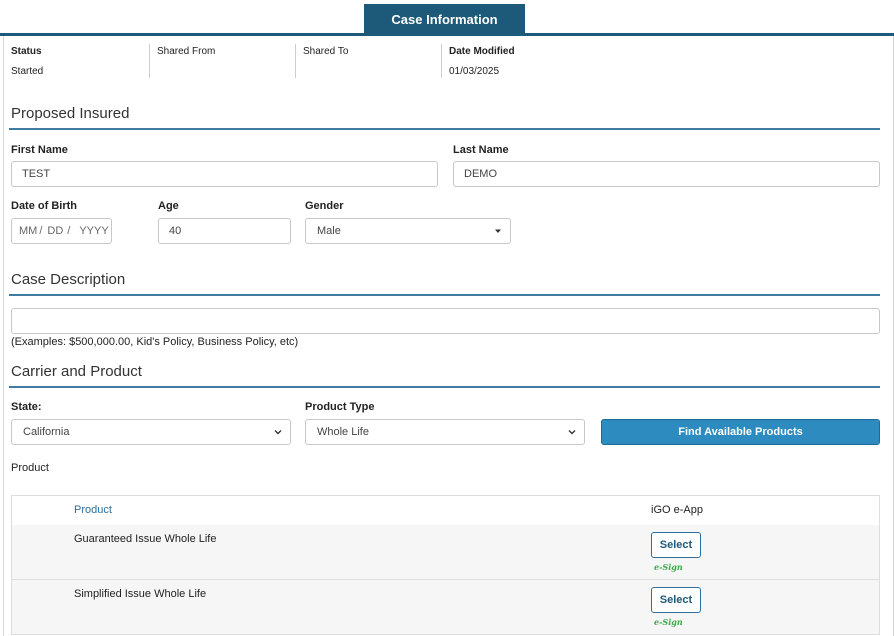 The width and height of the screenshot is (894, 636). I want to click on date-modified-value: 01/03/2025, so click(474, 71).